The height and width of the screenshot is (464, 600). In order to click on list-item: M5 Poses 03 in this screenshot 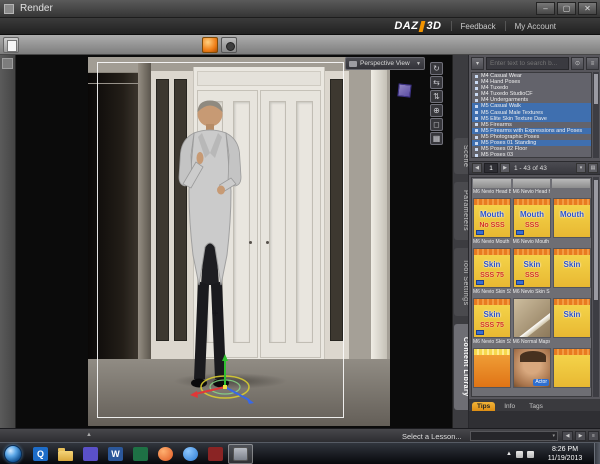, I will do `click(531, 154)`.